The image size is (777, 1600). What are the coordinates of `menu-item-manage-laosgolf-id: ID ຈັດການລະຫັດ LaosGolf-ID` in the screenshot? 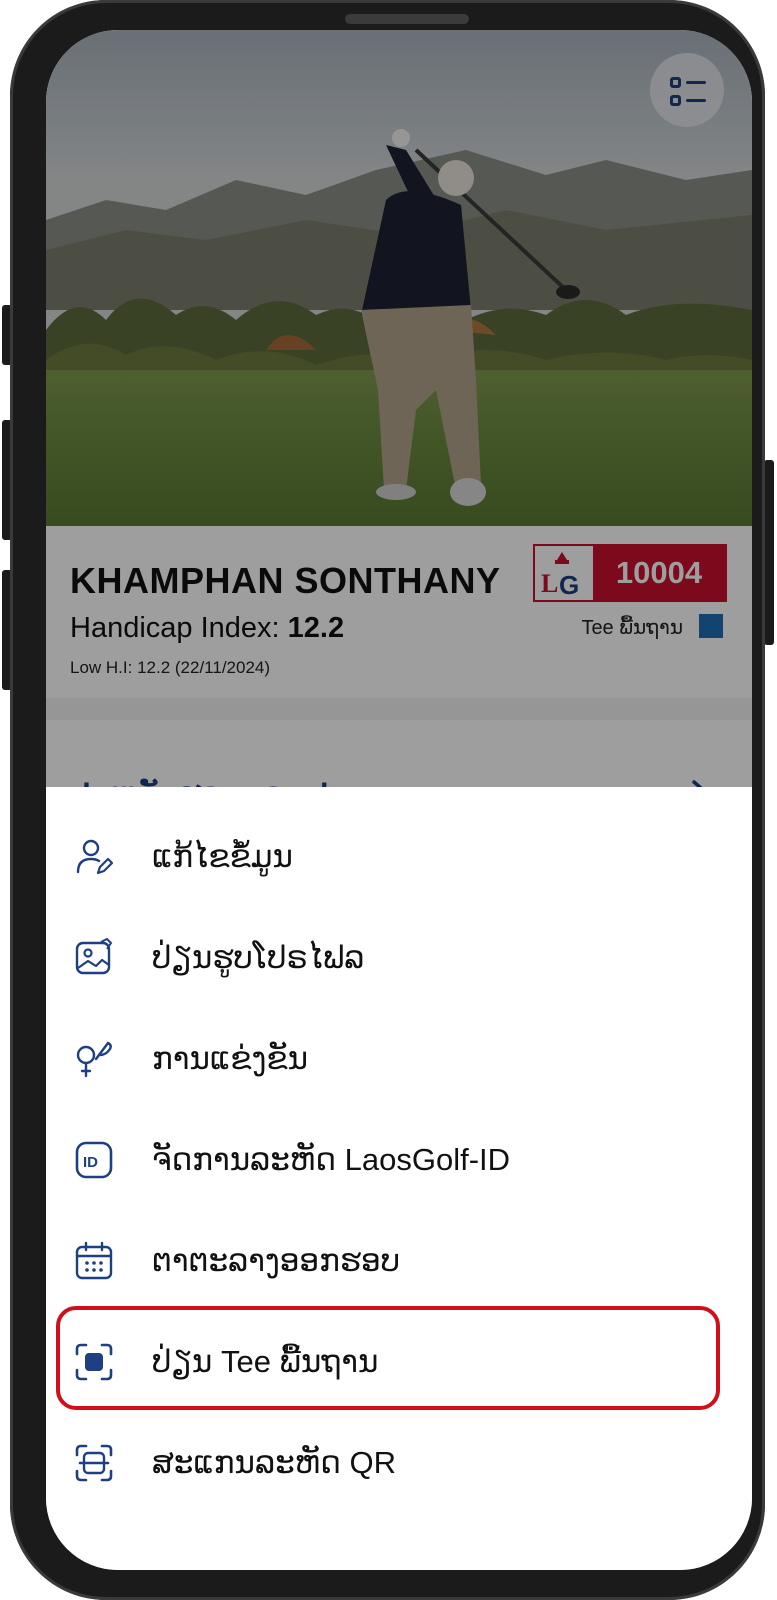 It's located at (399, 1160).